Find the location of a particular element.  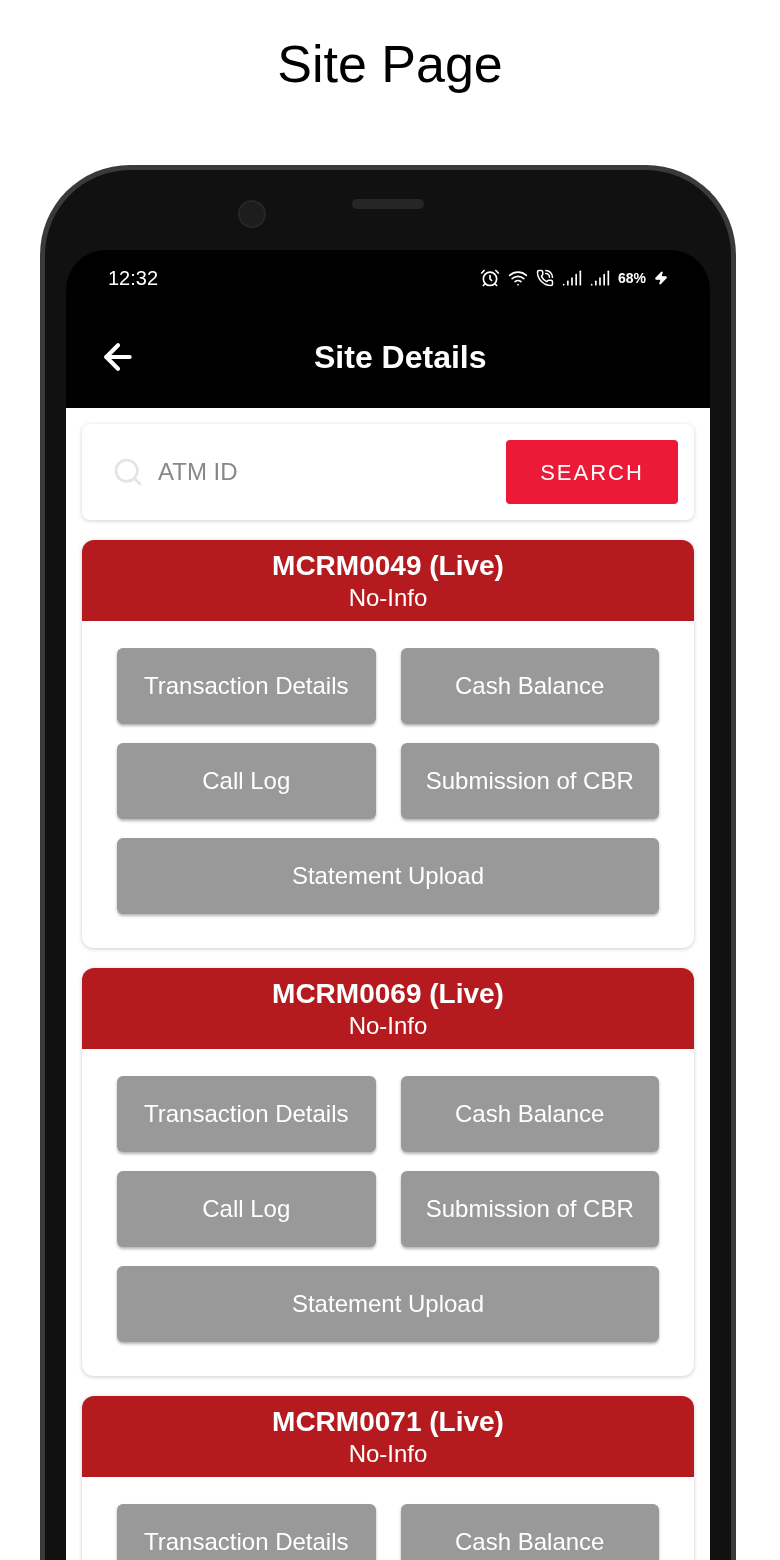

page-title: Site Page is located at coordinates (390, 64).